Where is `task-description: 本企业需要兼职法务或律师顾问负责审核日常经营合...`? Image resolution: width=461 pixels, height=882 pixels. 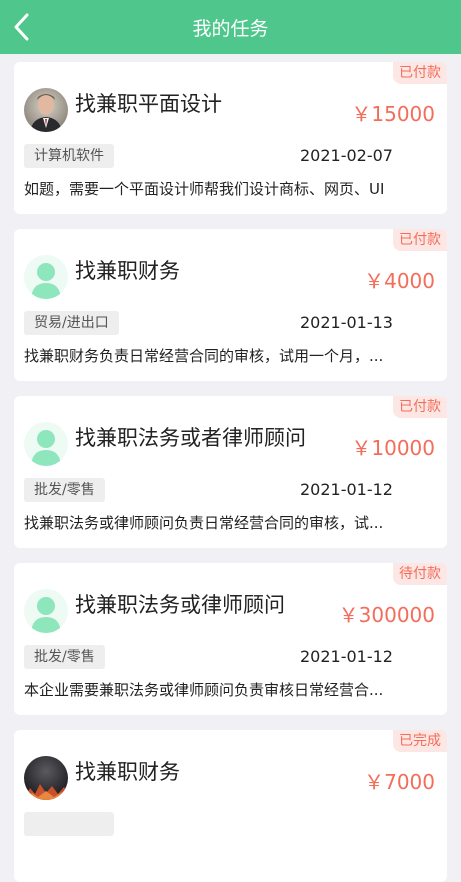
task-description: 本企业需要兼职法务或律师顾问负责审核日常经营合... is located at coordinates (204, 690).